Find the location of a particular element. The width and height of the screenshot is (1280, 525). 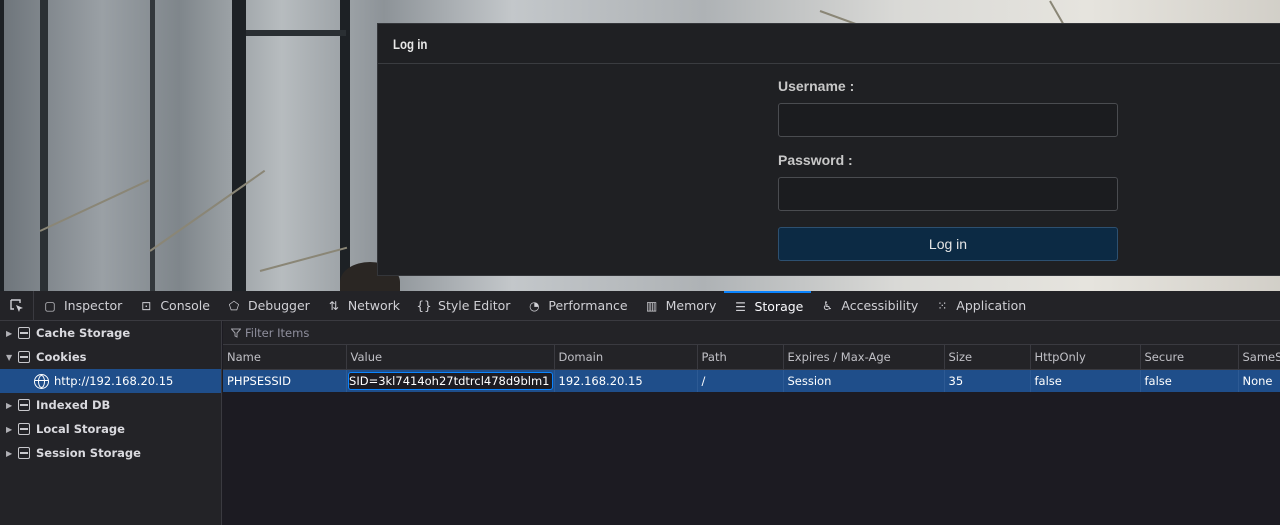

tab-label: Inspector is located at coordinates (93, 305).